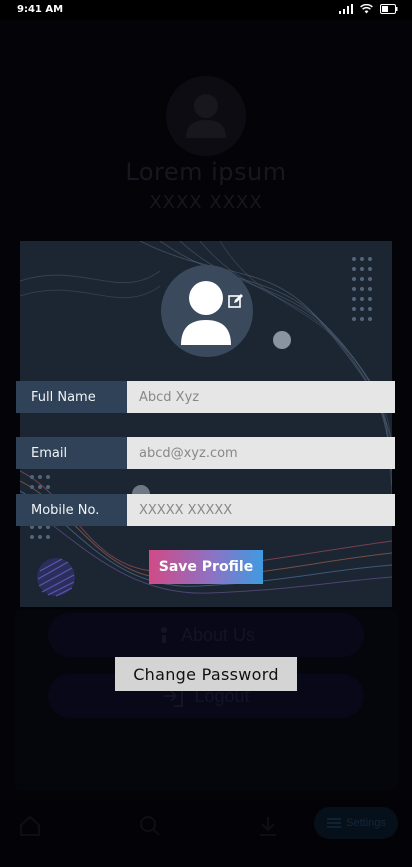 This screenshot has height=867, width=412. Describe the element at coordinates (206, 202) in the screenshot. I see `profile-subtitle: XXXX XXXX` at that location.